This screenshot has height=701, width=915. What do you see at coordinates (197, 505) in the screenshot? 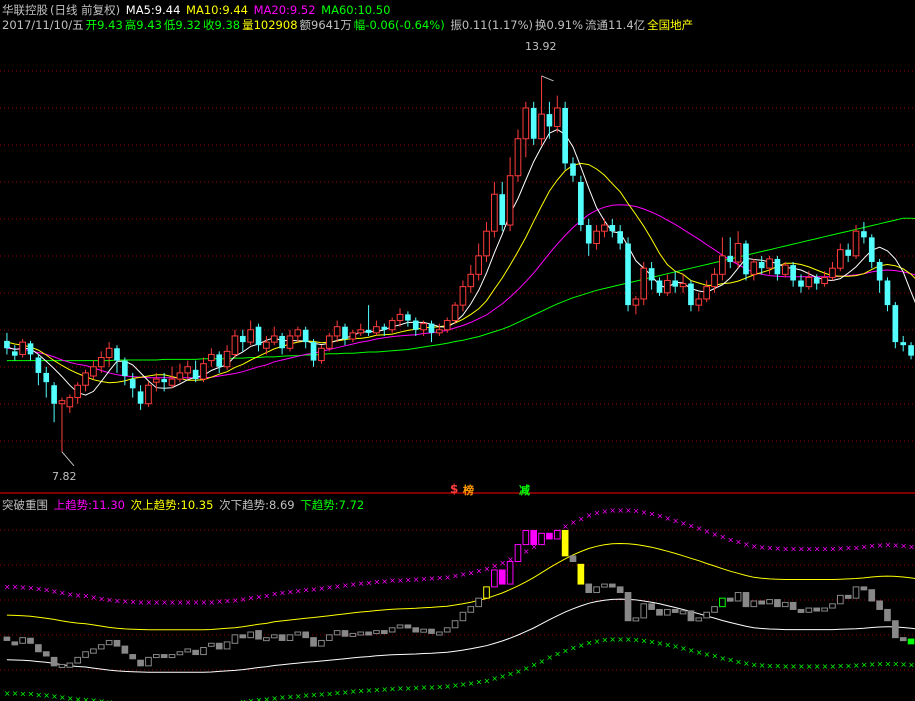
I see `up2-trend-value: 10.35` at bounding box center [197, 505].